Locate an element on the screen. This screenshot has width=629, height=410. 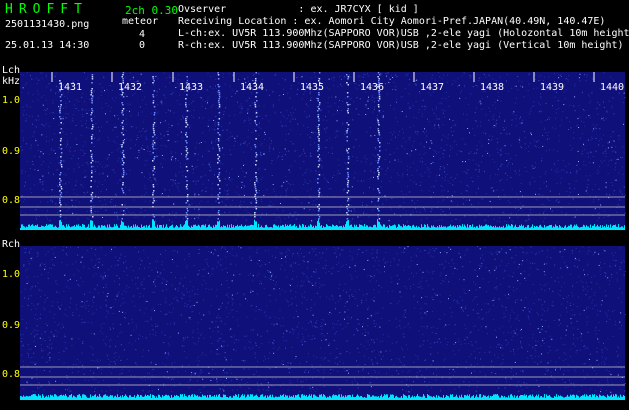
time-label: 1435 is located at coordinates (312, 87).